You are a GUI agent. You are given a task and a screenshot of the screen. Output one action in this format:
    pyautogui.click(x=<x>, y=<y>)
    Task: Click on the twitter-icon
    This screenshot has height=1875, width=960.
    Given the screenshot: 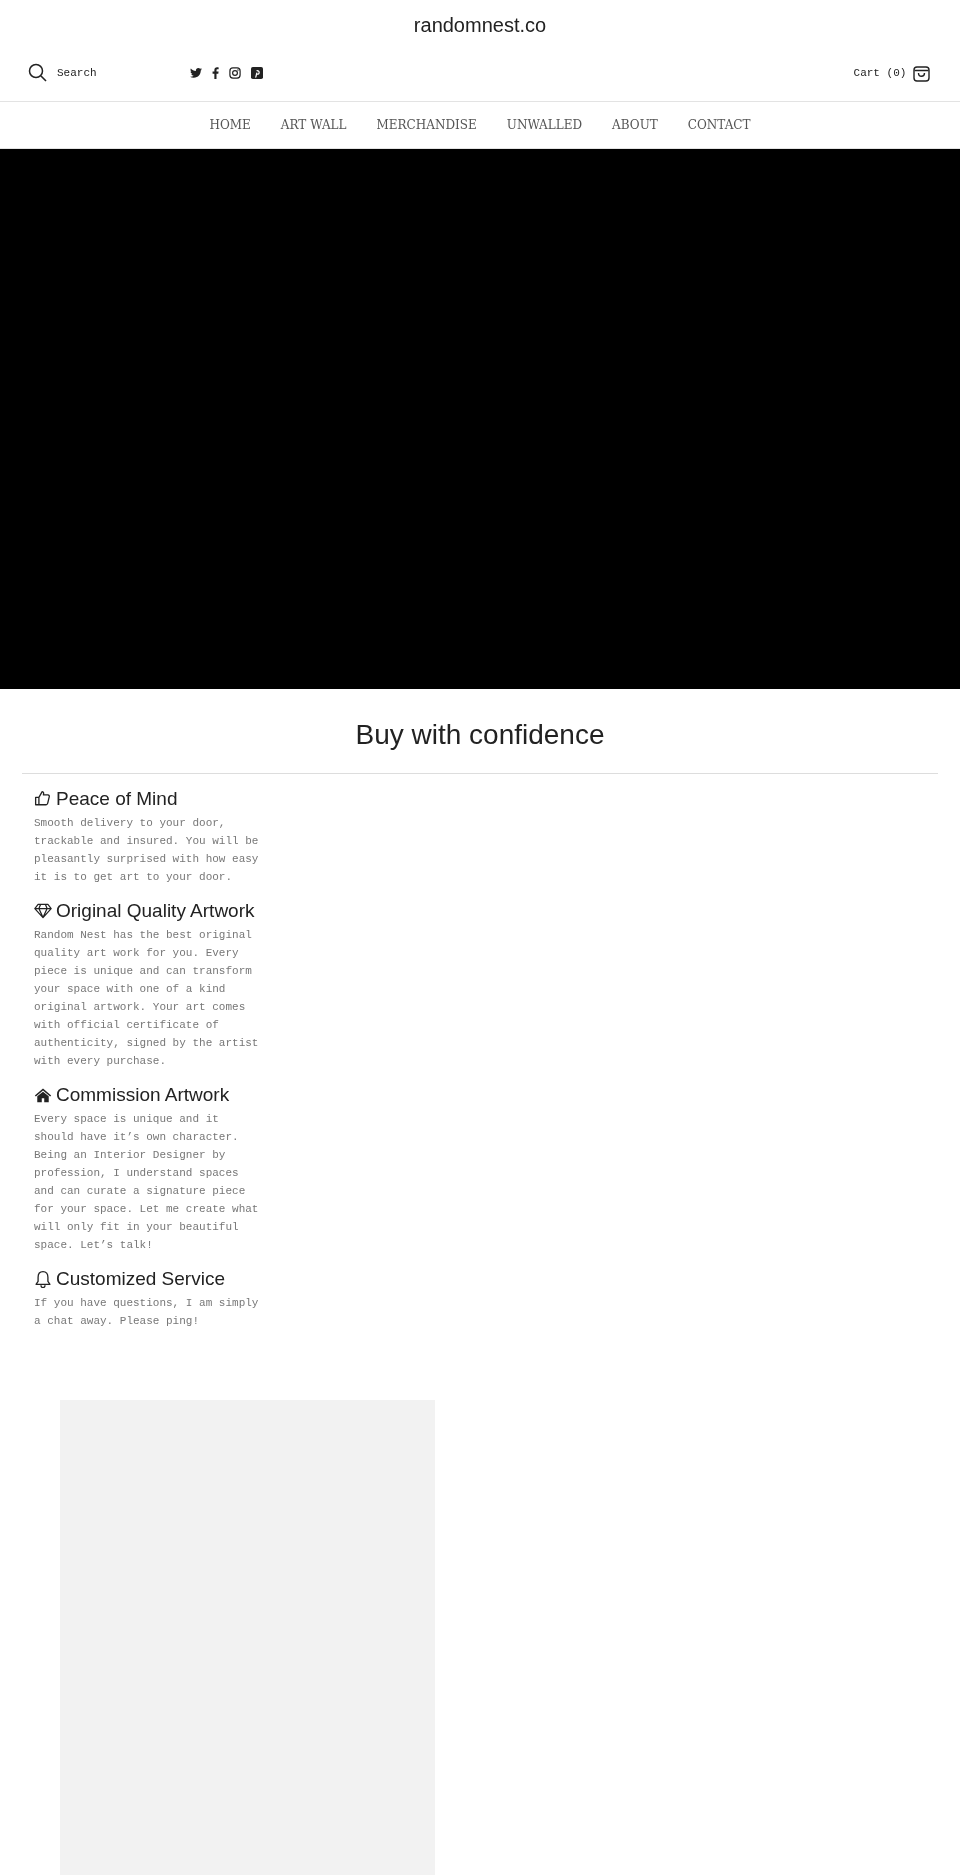 What is the action you would take?
    pyautogui.click(x=196, y=72)
    